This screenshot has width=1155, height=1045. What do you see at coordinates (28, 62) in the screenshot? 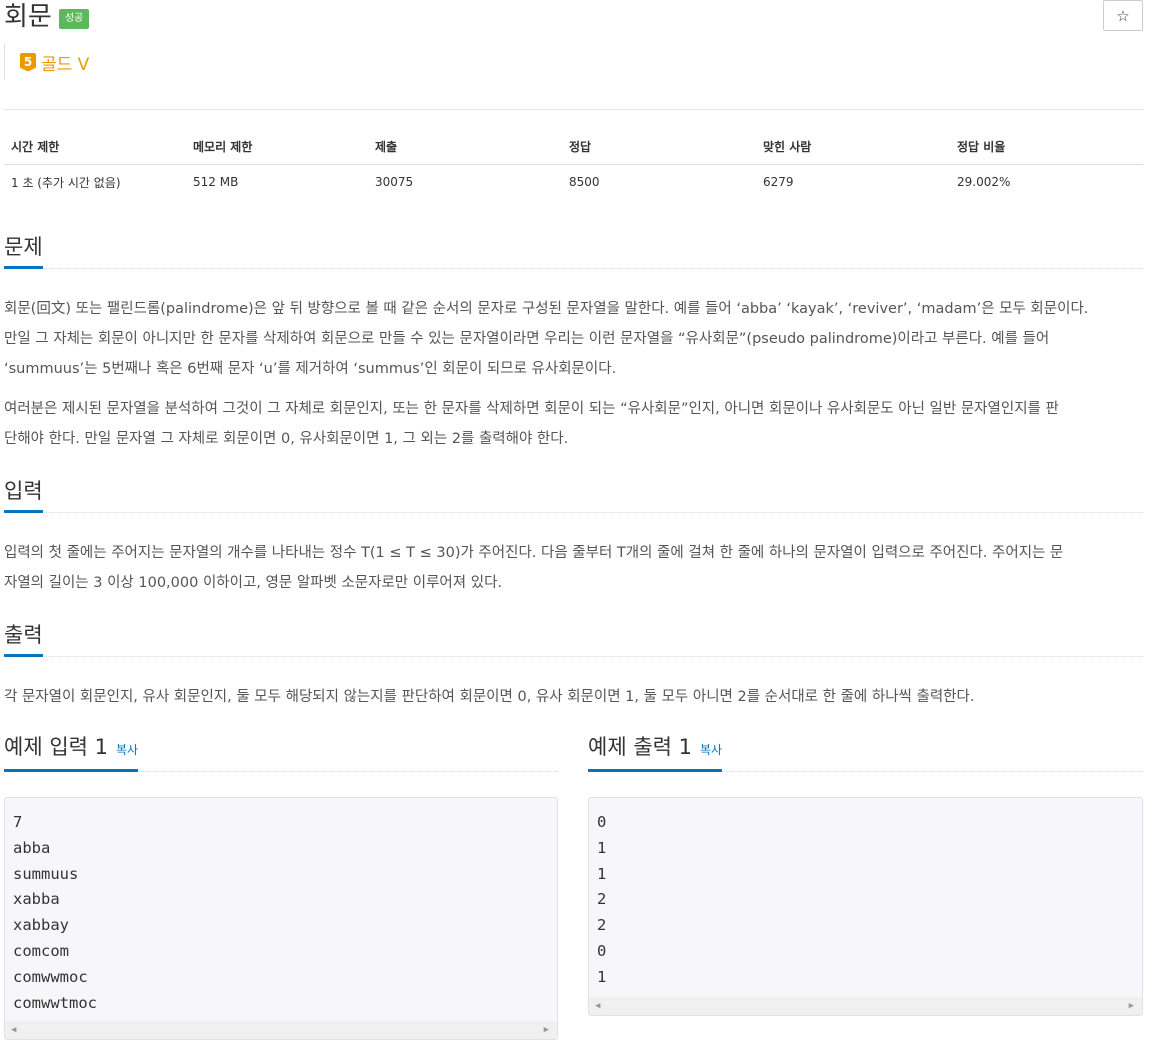
I see `tier-gold-icon: 5` at bounding box center [28, 62].